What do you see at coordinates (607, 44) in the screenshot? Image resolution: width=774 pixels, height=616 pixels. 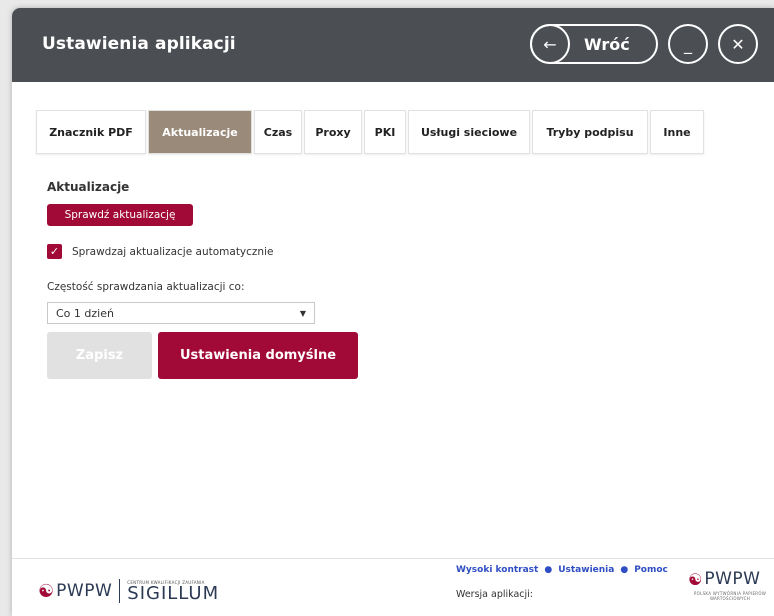 I see `back-button-label: Wróć` at bounding box center [607, 44].